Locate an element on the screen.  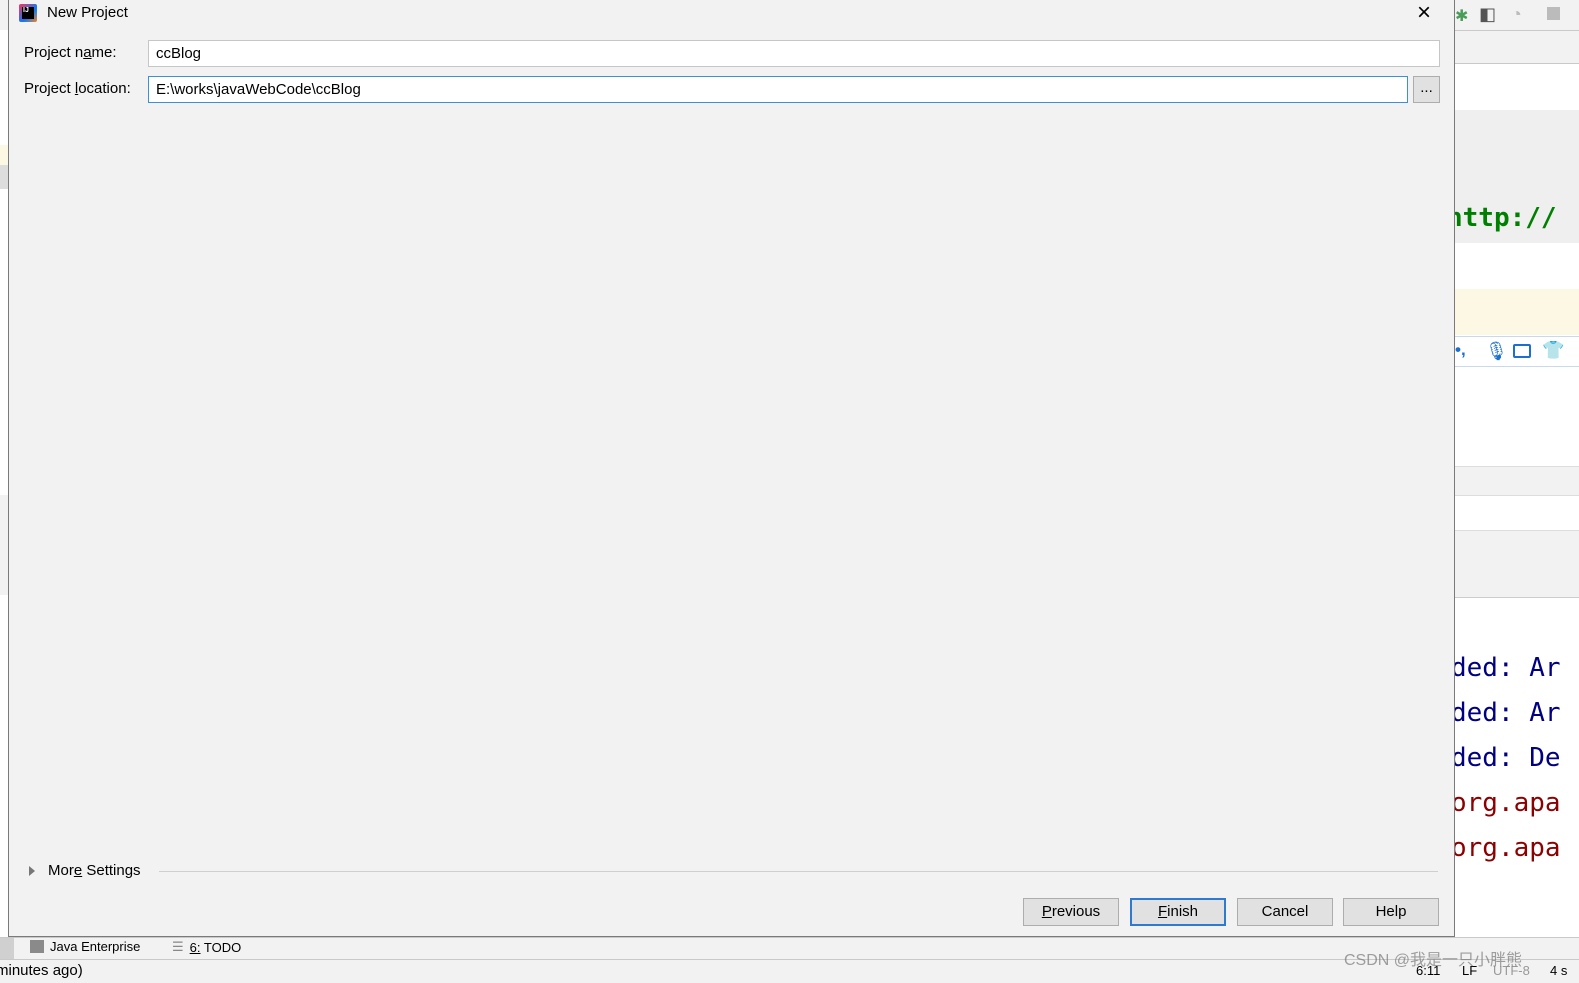
status-message: minutes ago) is located at coordinates (41, 970).